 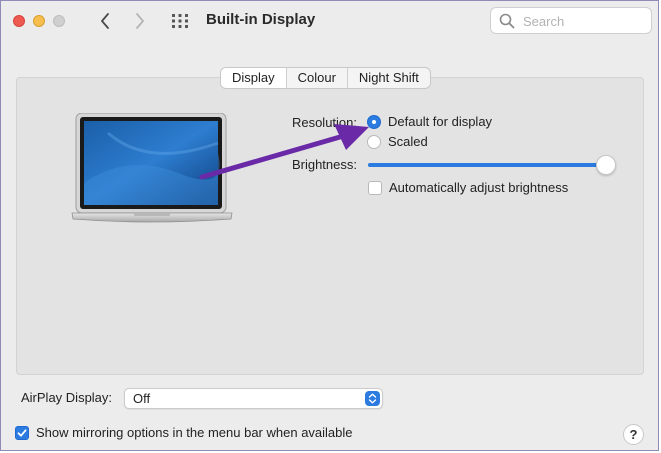 What do you see at coordinates (253, 398) in the screenshot?
I see `airplay-select: Off` at bounding box center [253, 398].